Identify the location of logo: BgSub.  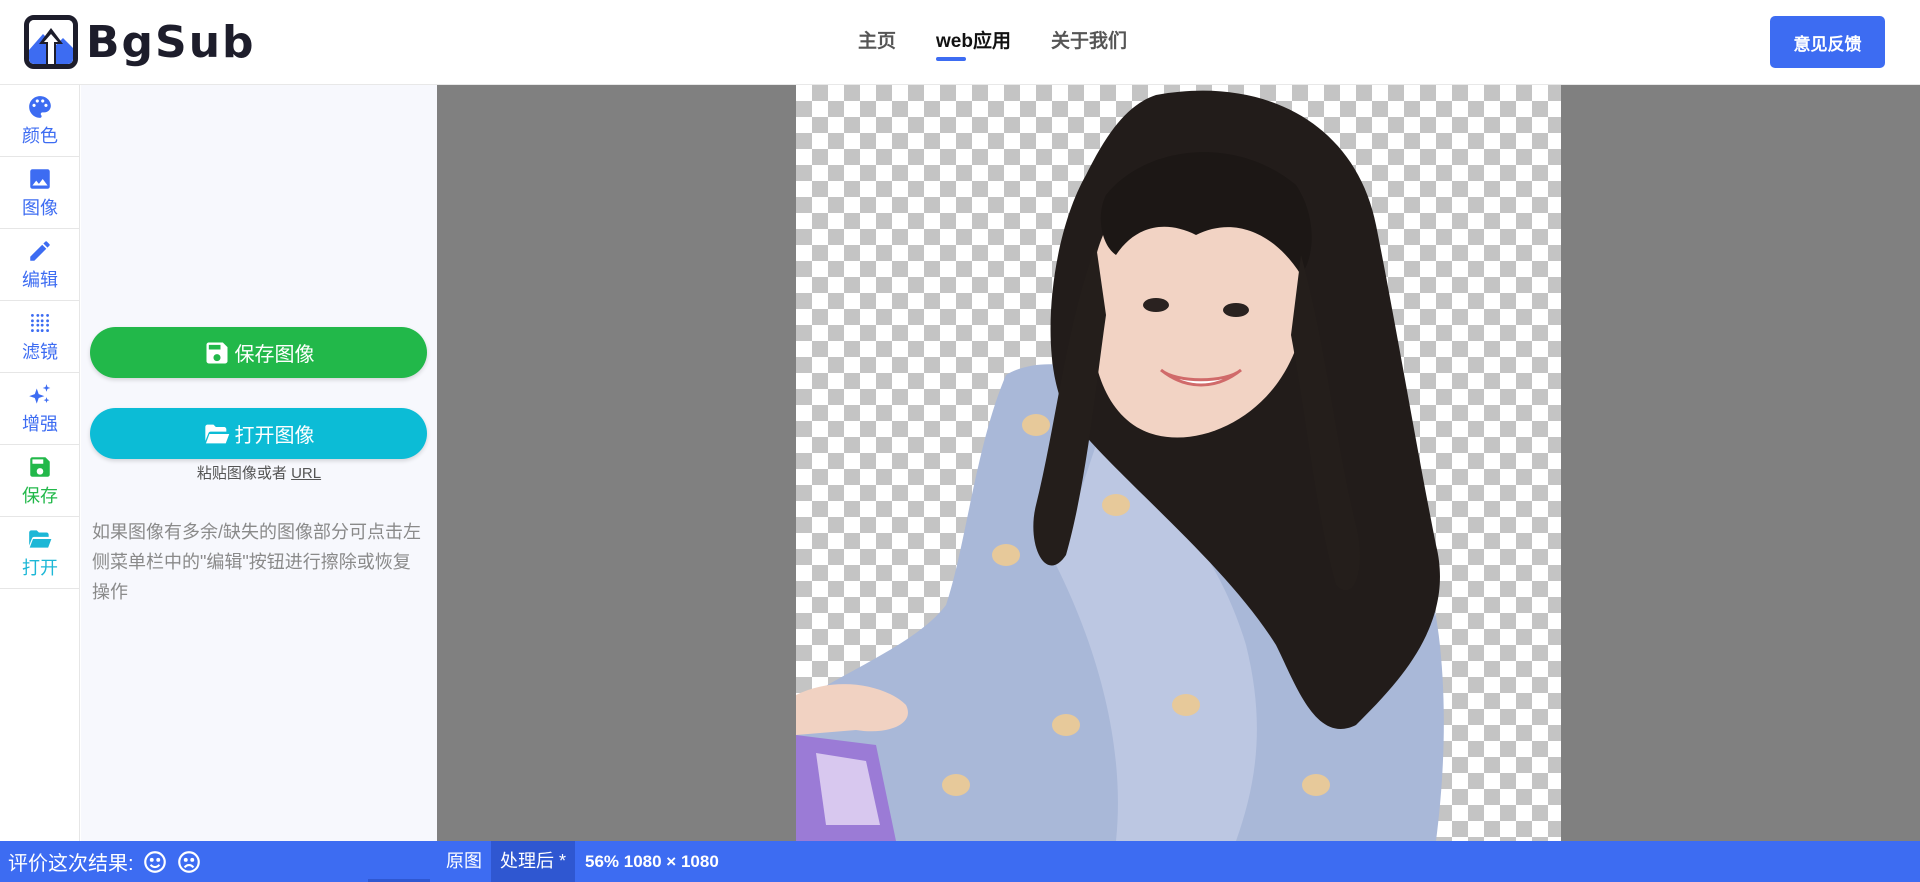
(140, 42).